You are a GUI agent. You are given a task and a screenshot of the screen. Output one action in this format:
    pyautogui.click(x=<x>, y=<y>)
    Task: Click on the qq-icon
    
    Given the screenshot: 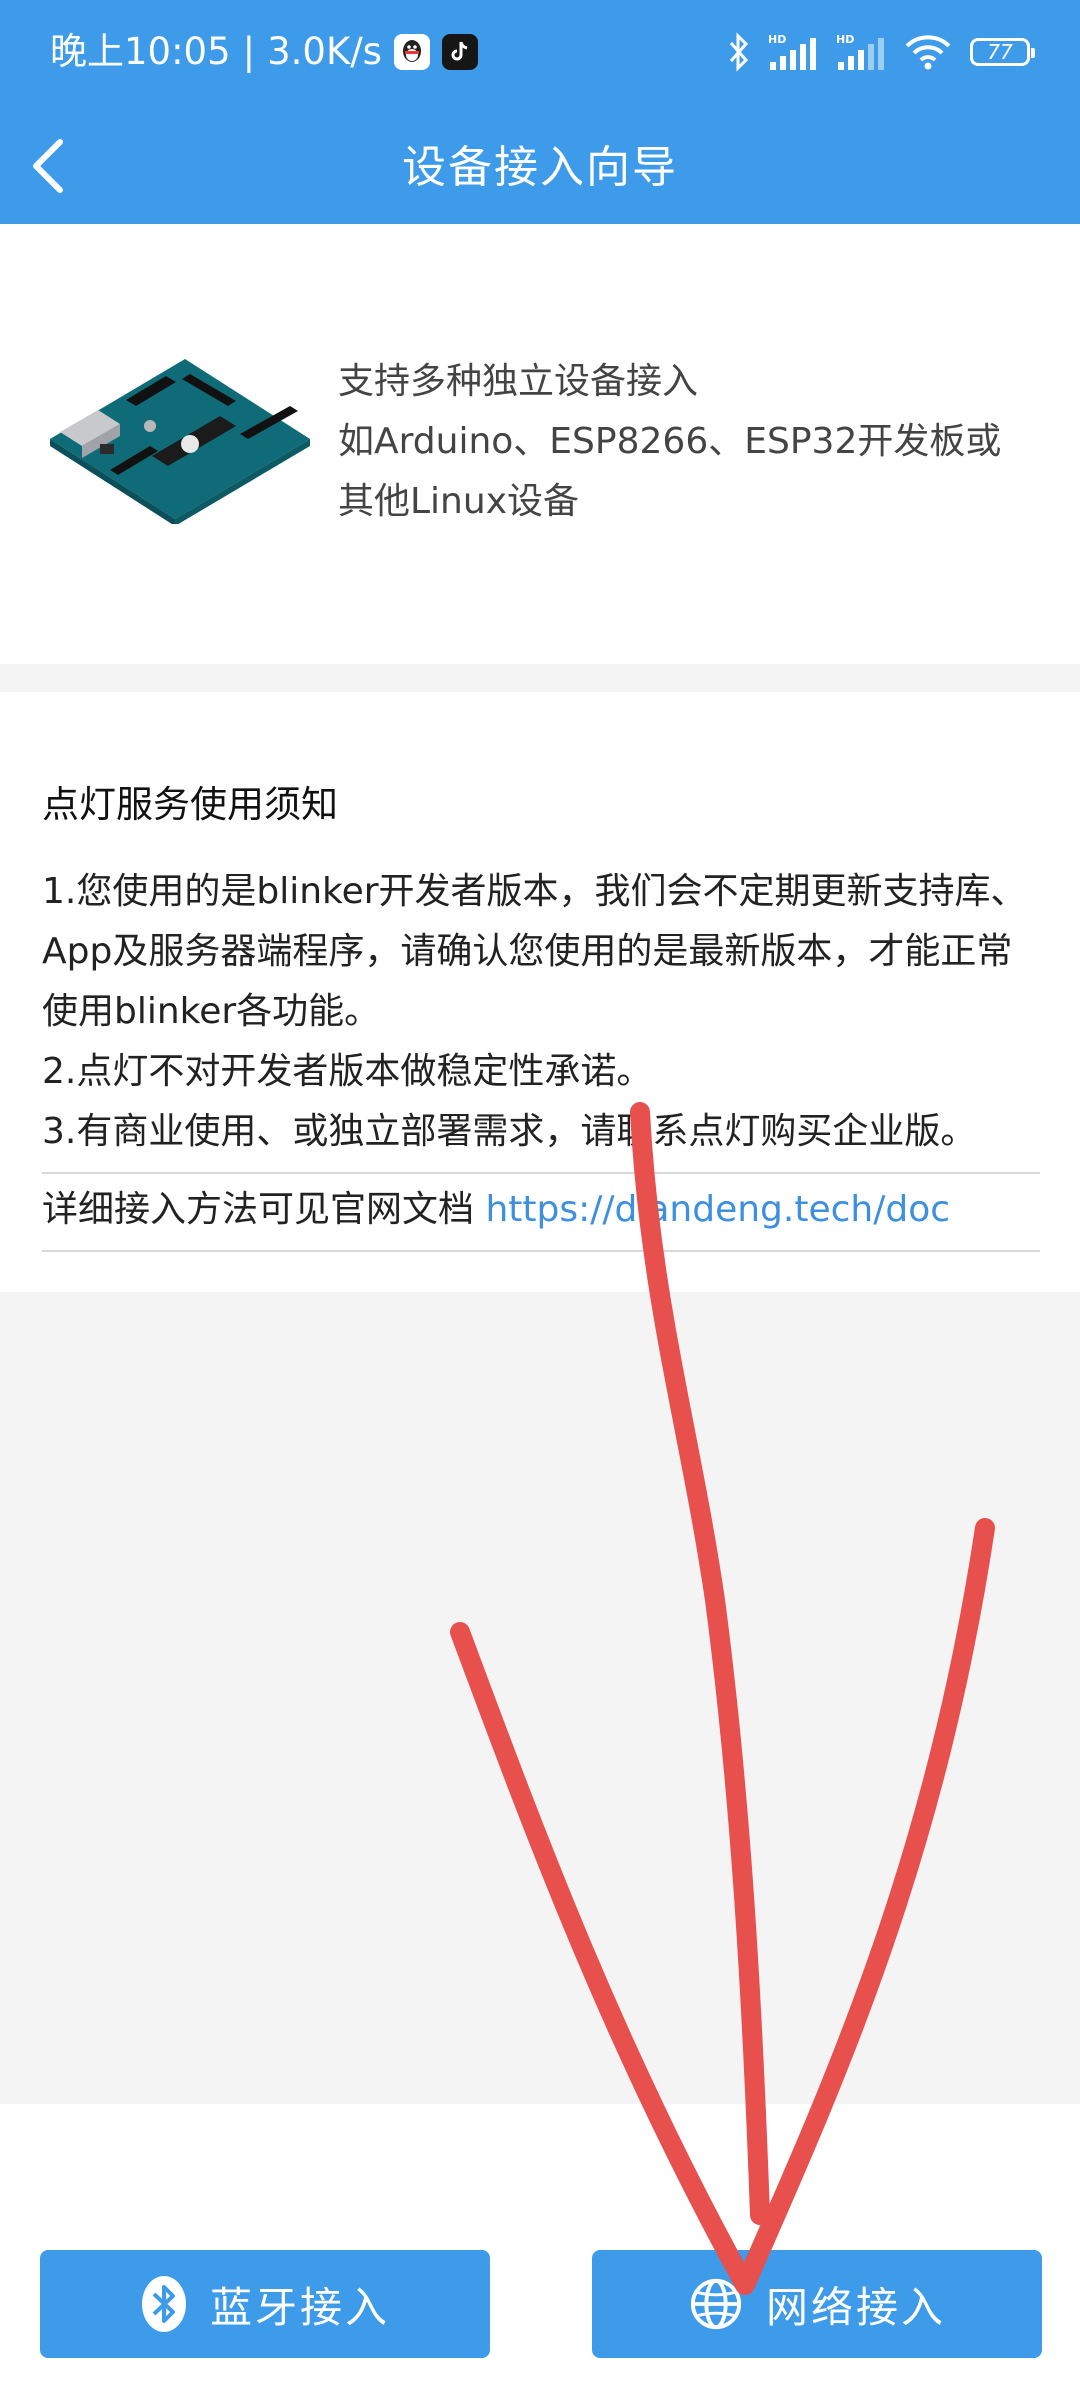 What is the action you would take?
    pyautogui.click(x=411, y=52)
    